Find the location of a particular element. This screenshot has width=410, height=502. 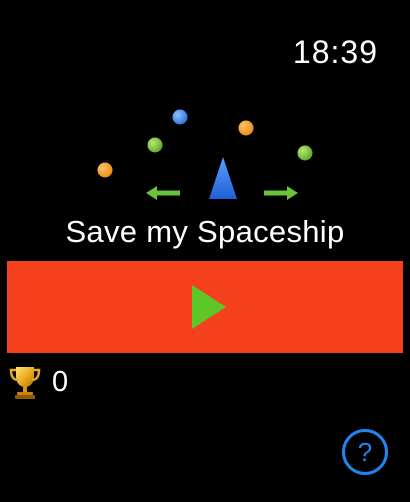

score-value: 0 is located at coordinates (60, 381).